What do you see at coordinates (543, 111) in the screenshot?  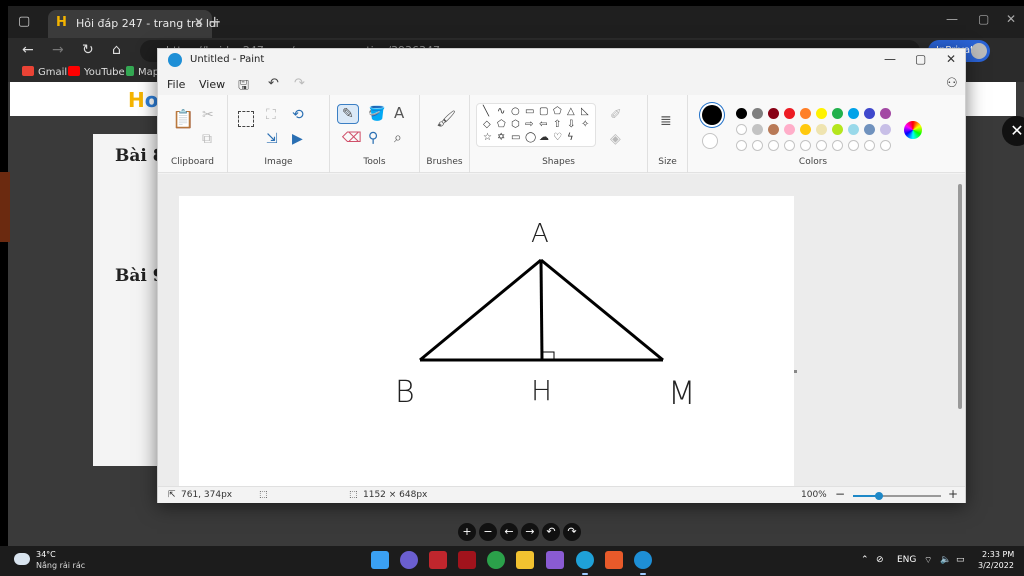 I see `rounded-rect-shape-icon: ▢` at bounding box center [543, 111].